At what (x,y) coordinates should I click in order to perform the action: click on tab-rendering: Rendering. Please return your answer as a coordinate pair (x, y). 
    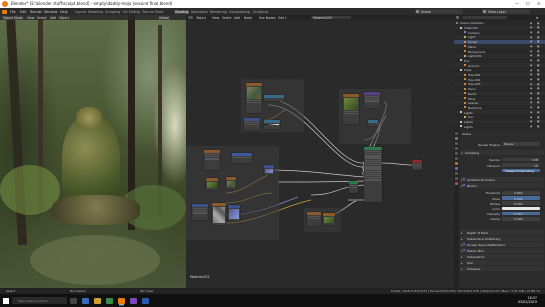
    Looking at the image, I should click on (218, 12).